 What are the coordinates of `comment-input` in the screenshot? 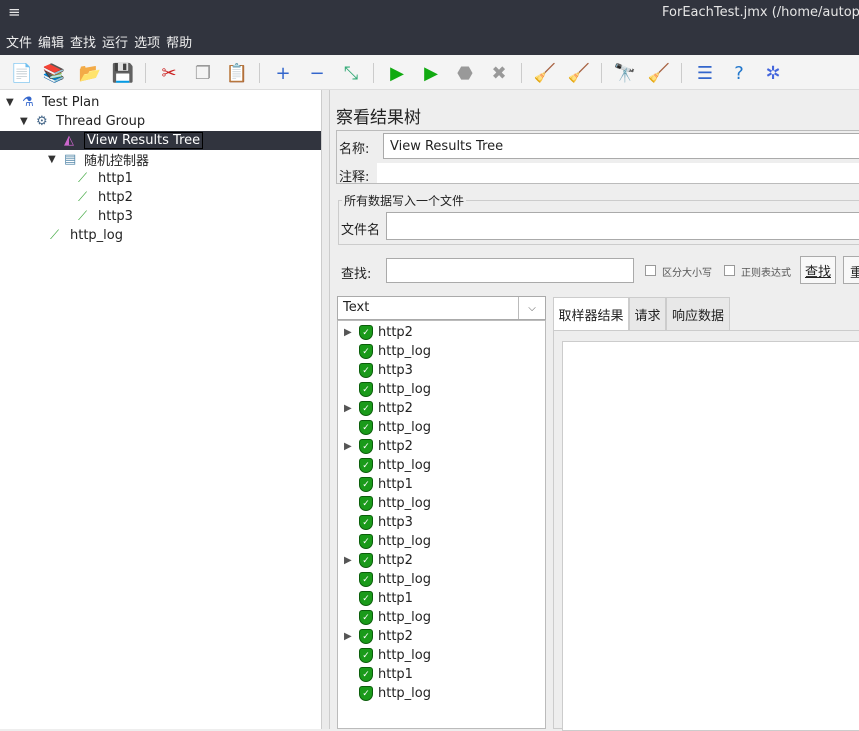 It's located at (618, 173).